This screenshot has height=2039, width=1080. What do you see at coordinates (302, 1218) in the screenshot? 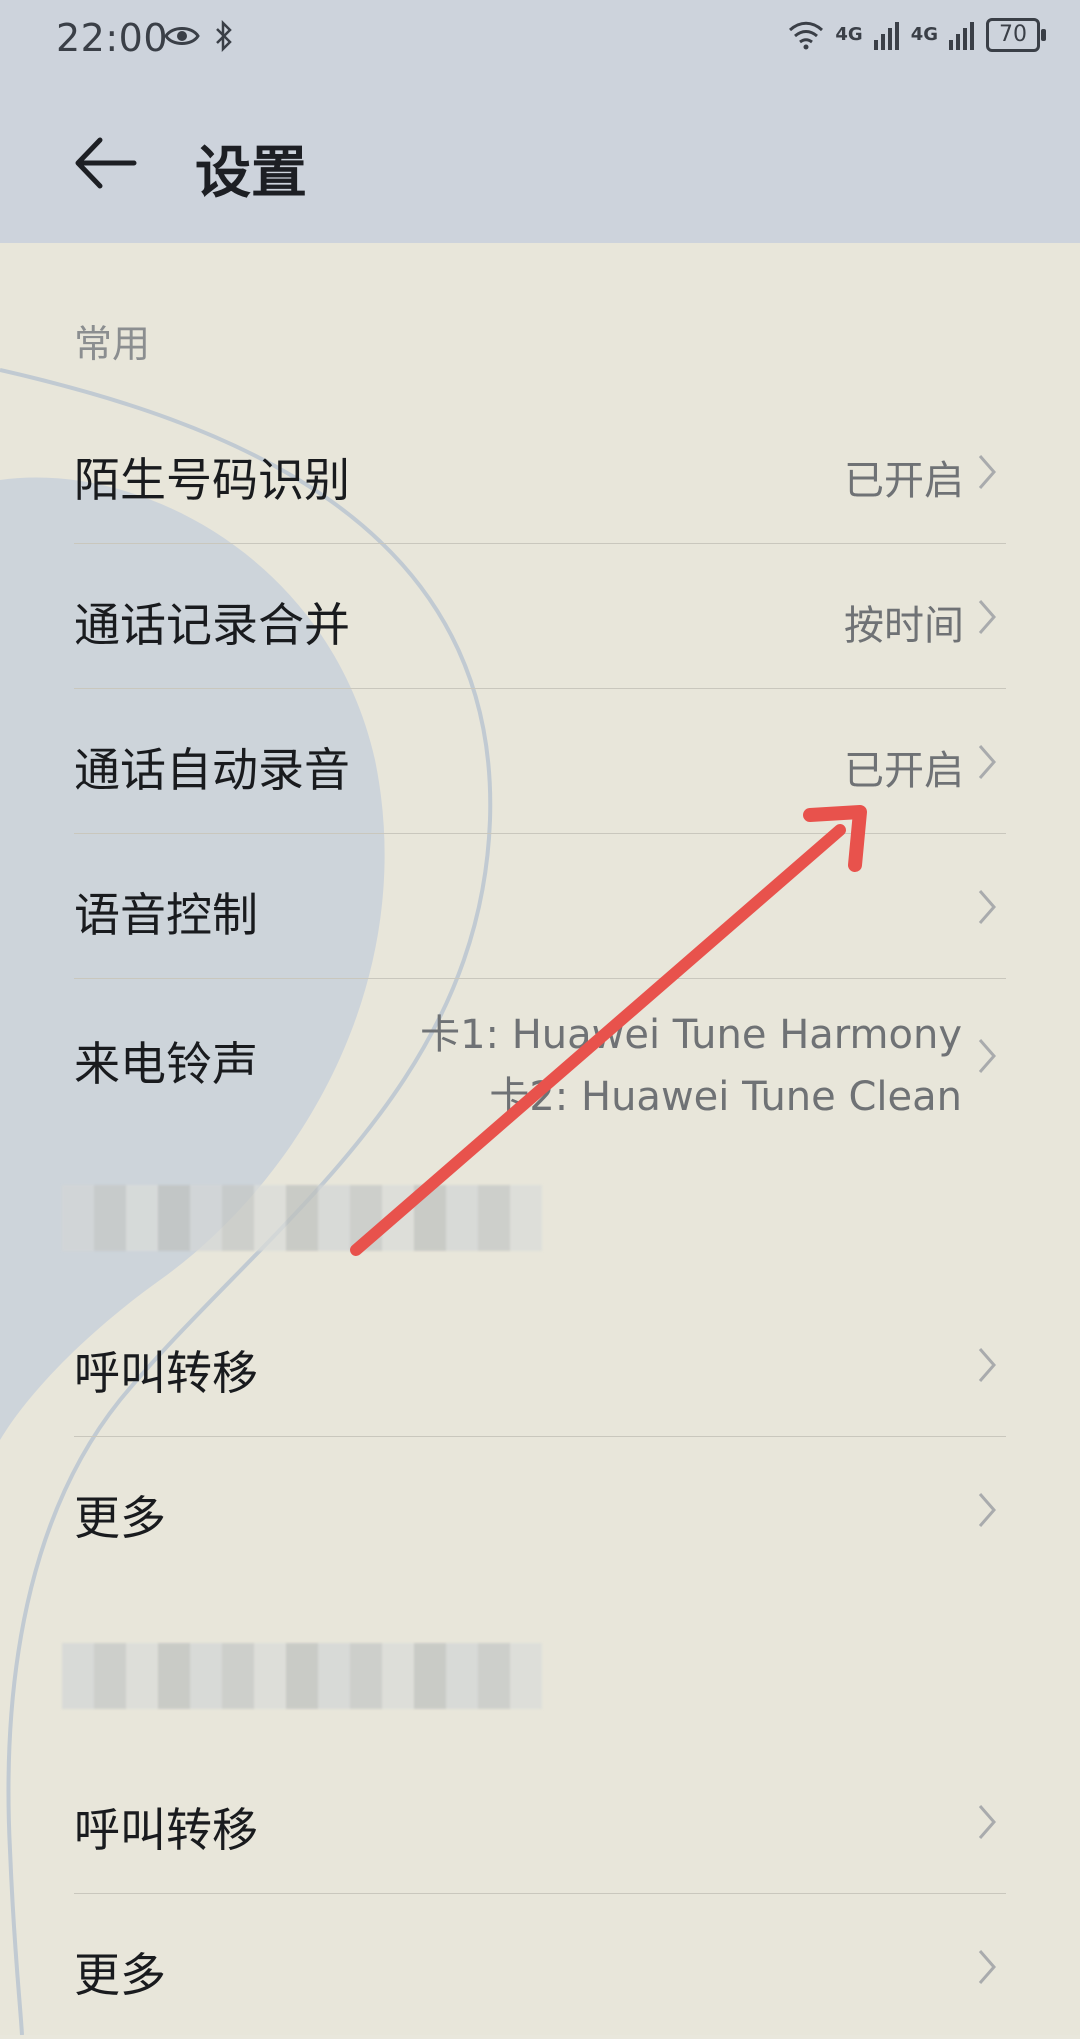
I see `section-header-card1-redacted` at bounding box center [302, 1218].